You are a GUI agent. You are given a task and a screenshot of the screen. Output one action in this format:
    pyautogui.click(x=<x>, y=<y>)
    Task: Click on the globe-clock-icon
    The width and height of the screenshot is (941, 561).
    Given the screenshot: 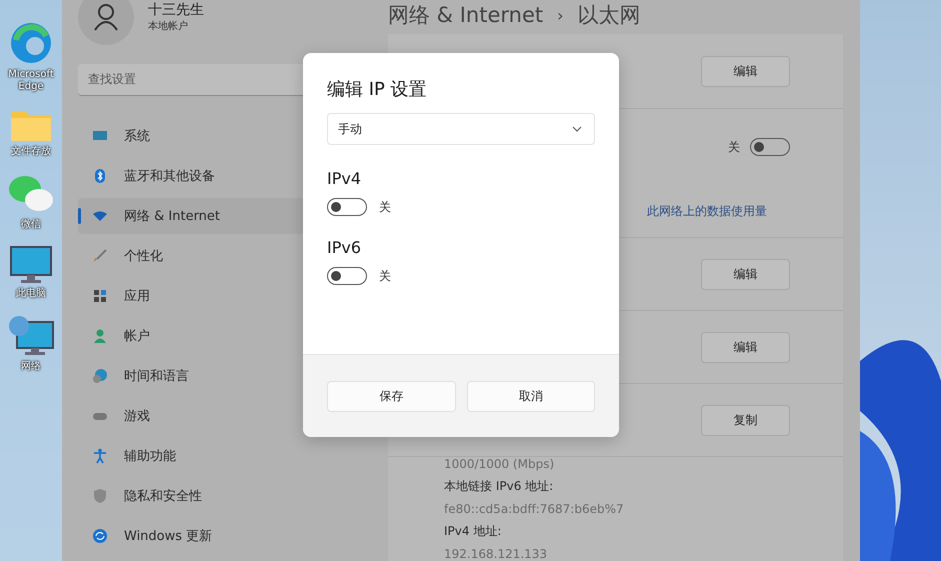 What is the action you would take?
    pyautogui.click(x=100, y=376)
    